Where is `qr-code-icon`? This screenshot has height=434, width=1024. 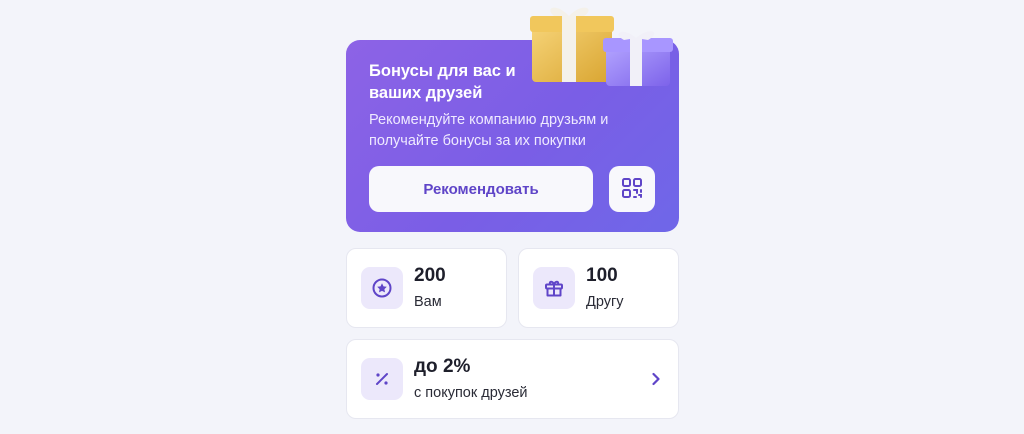 qr-code-icon is located at coordinates (632, 189).